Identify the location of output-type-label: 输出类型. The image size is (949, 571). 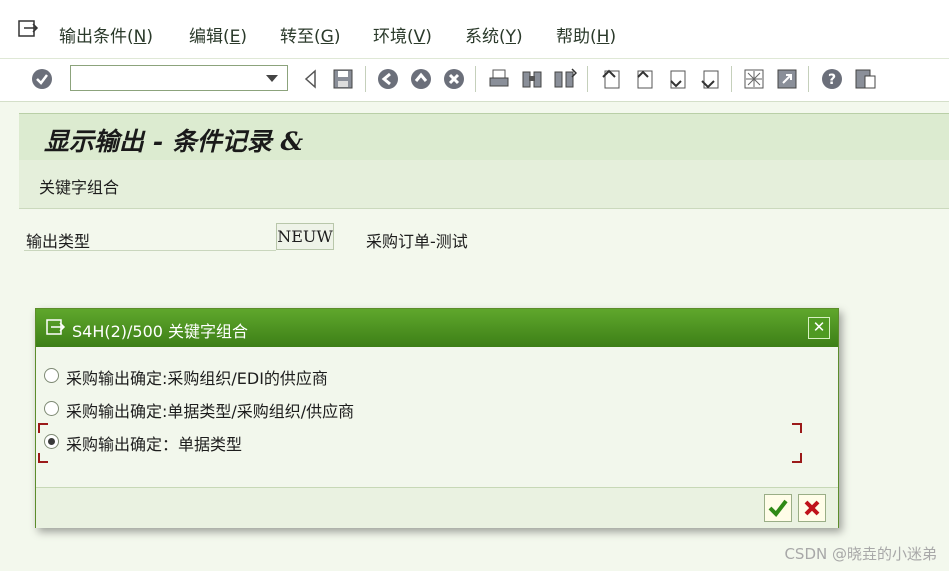
(58, 241).